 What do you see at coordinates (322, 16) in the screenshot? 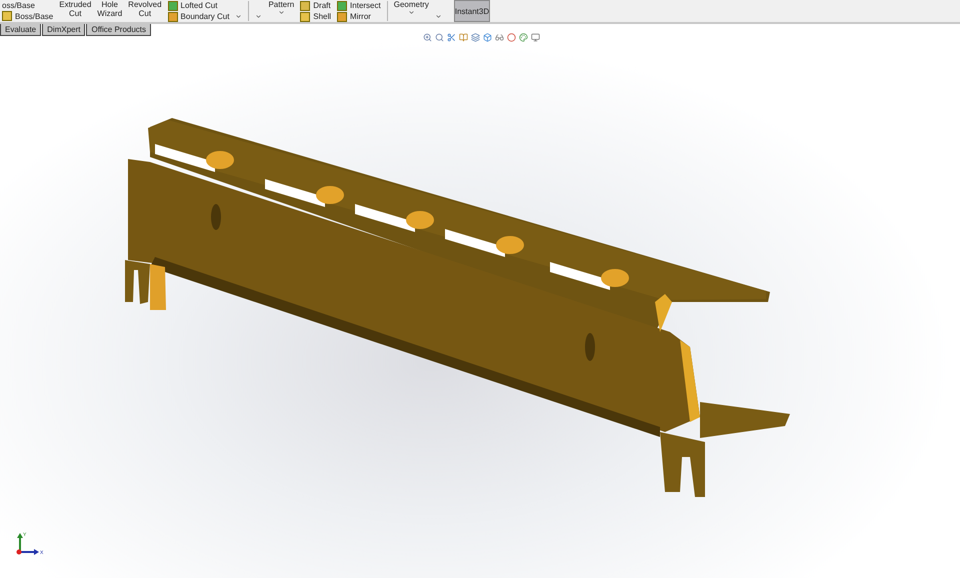
I see `ribbon-command: Shell` at bounding box center [322, 16].